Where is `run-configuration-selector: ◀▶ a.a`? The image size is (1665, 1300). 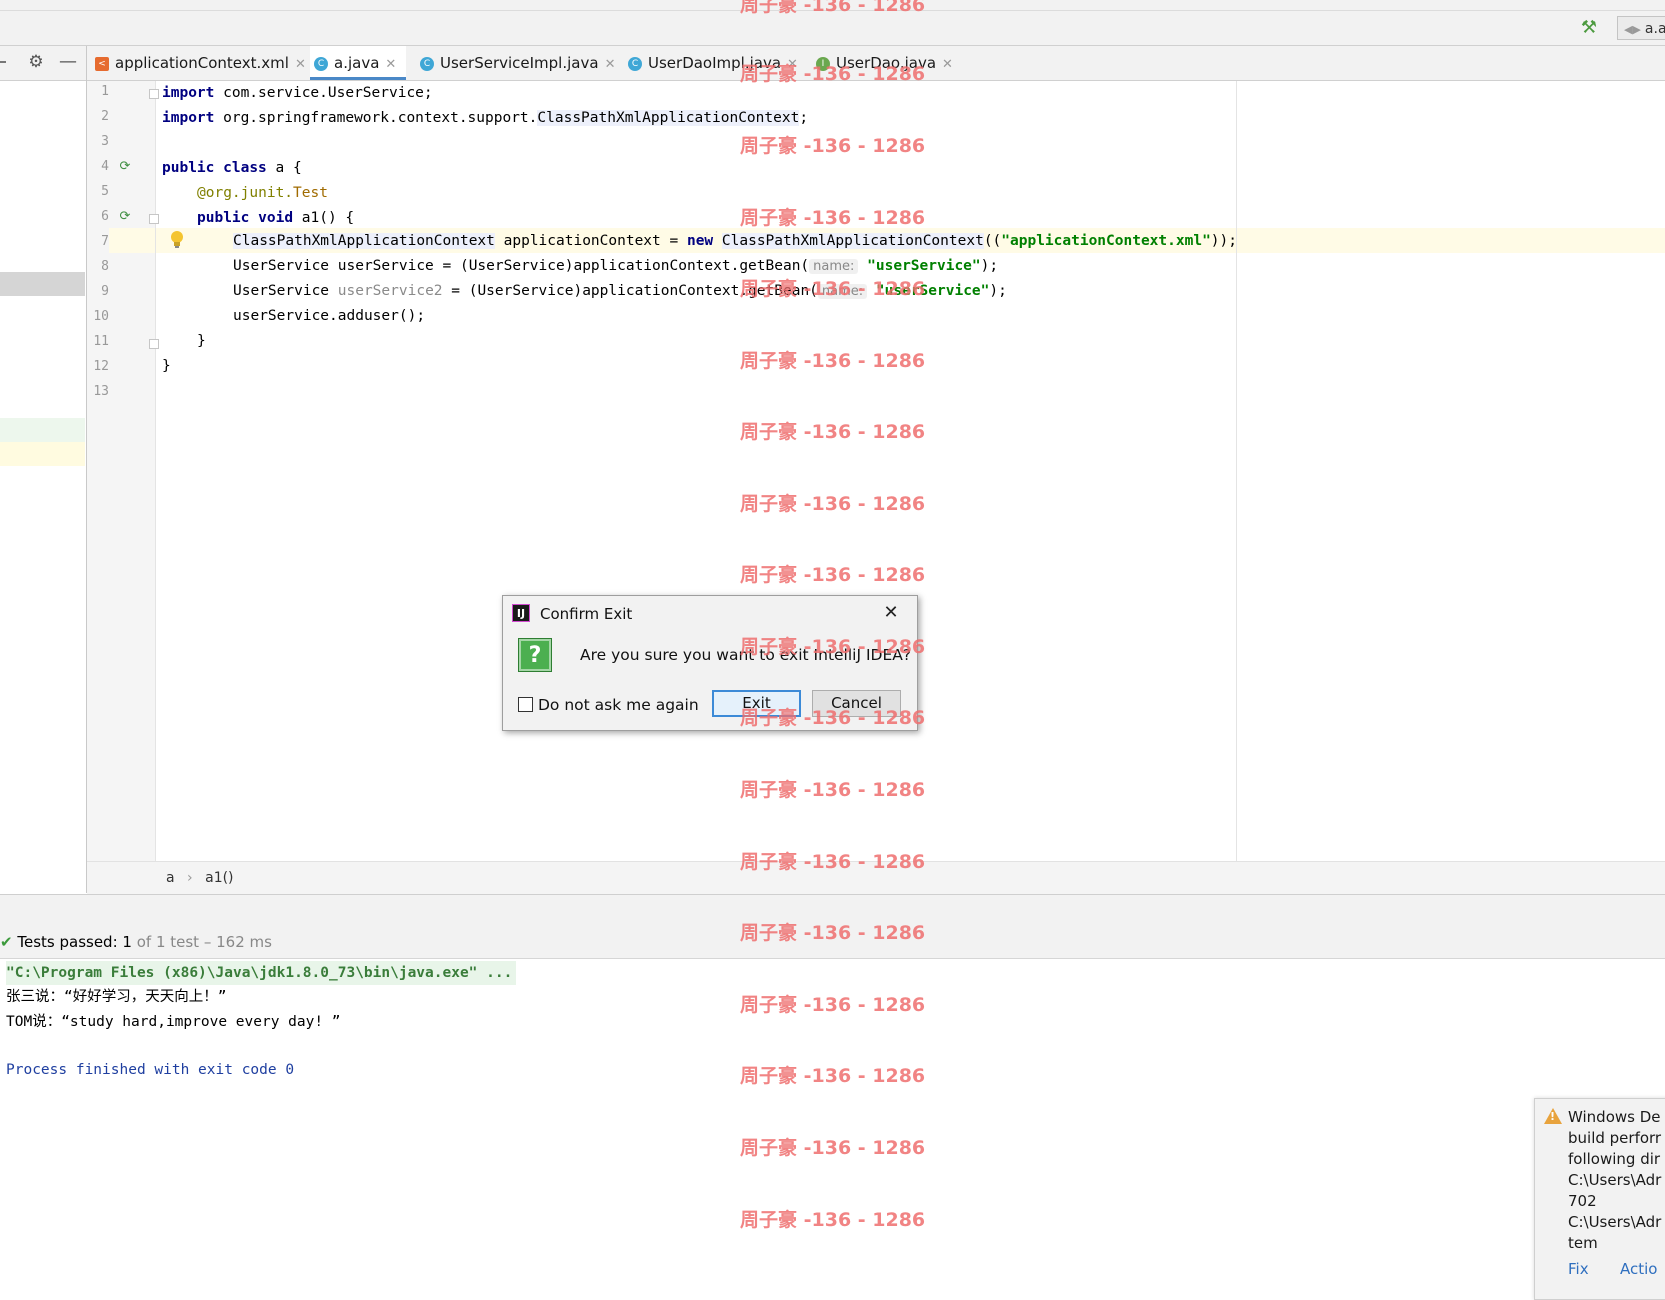 run-configuration-selector: ◀▶ a.a is located at coordinates (1641, 28).